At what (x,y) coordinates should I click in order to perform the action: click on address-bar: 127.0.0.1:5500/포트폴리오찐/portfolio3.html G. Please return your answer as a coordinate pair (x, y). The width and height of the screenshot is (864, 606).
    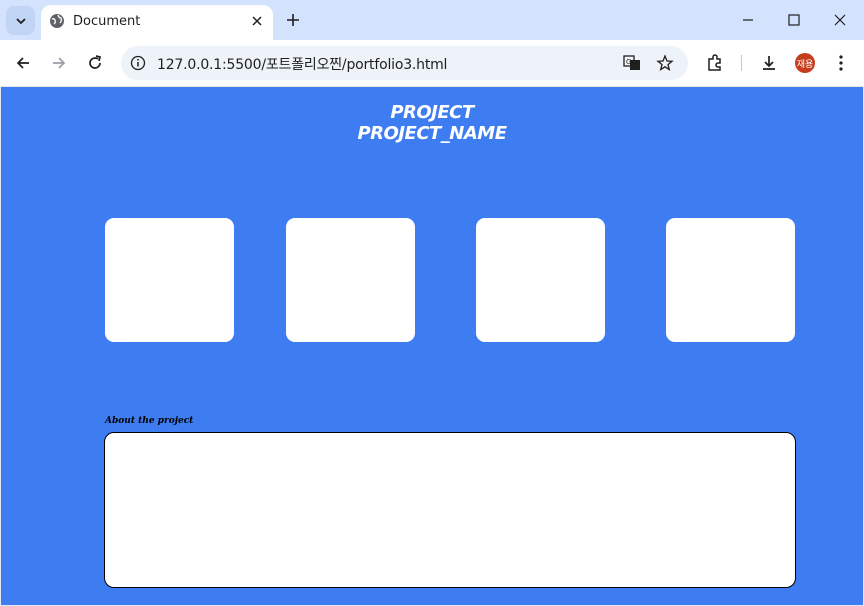
    Looking at the image, I should click on (404, 63).